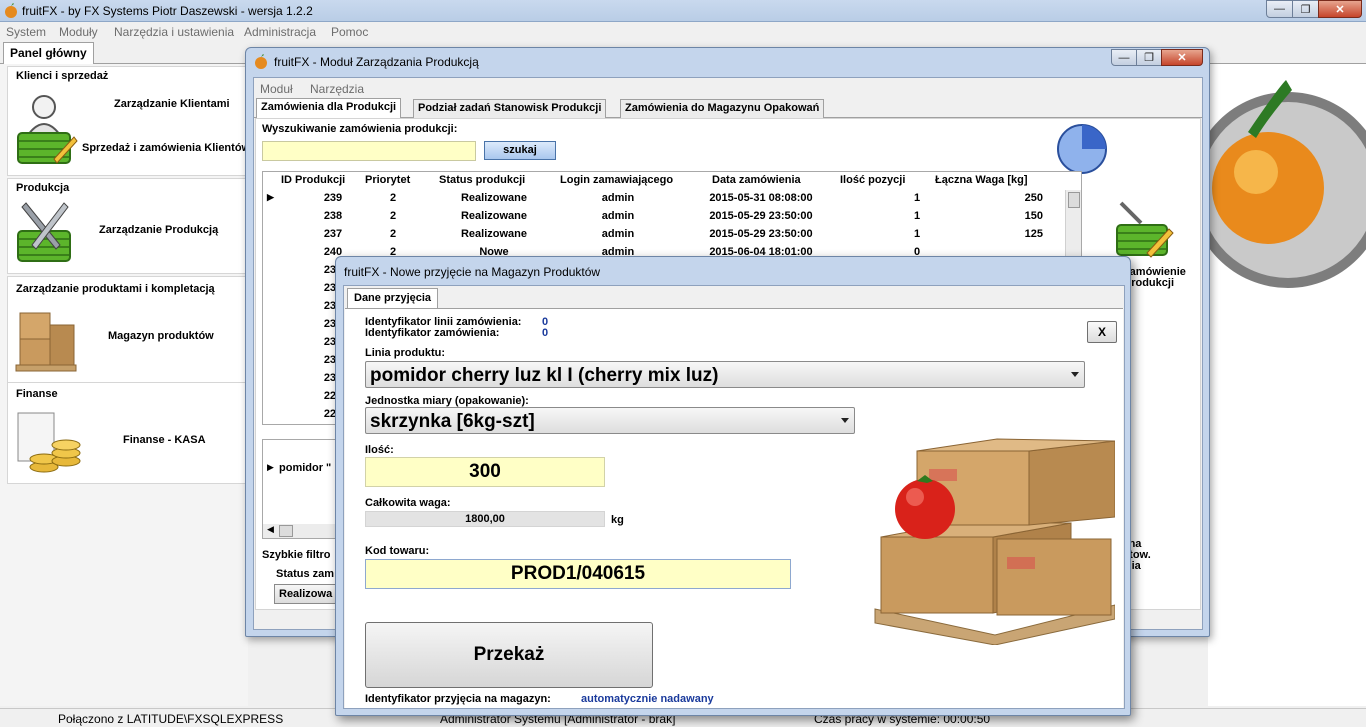  Describe the element at coordinates (43, 188) in the screenshot. I see `group-title: Produkcja` at that location.